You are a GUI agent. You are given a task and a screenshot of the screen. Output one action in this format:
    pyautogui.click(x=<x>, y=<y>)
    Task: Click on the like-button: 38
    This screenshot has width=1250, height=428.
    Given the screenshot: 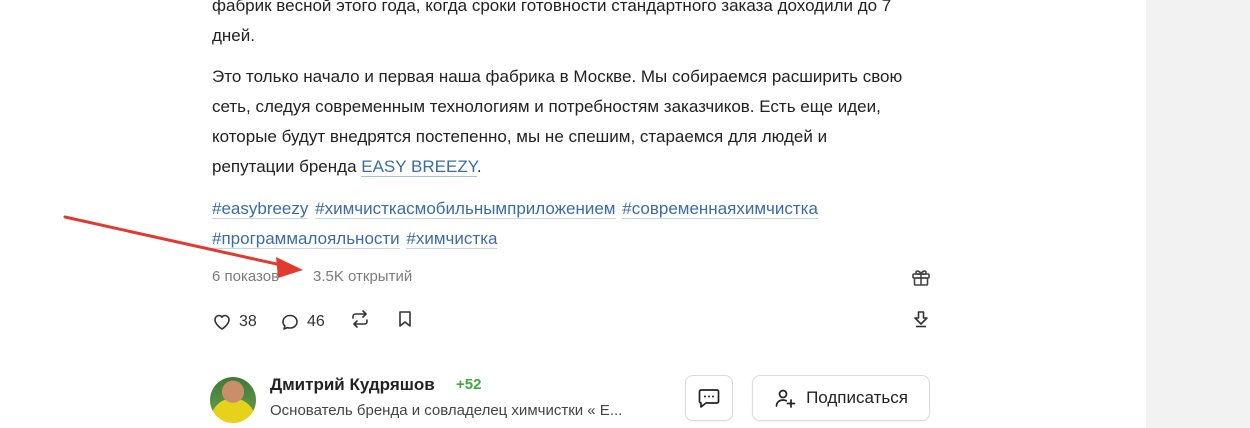 What is the action you would take?
    pyautogui.click(x=234, y=322)
    